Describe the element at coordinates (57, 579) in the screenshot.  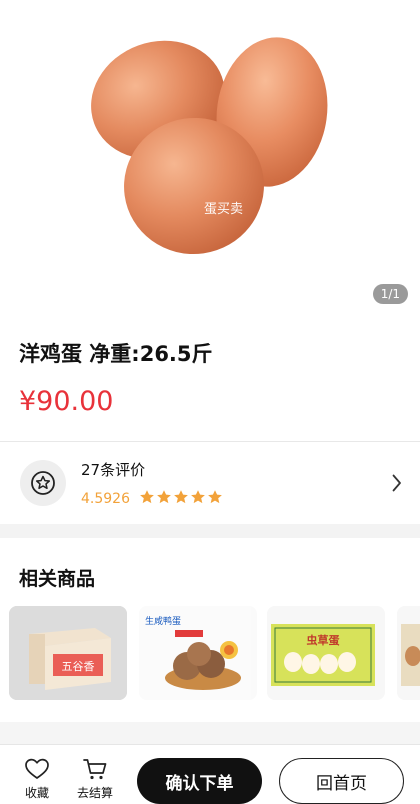
I see `related-products-title: 相关商品` at that location.